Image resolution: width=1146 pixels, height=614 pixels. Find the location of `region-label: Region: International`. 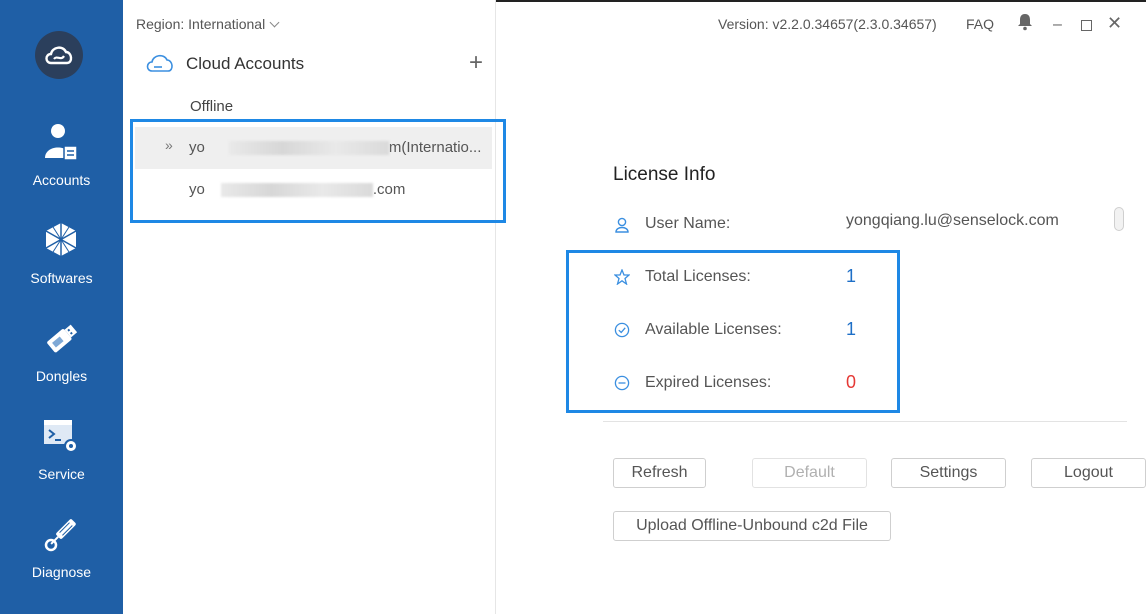

region-label: Region: International is located at coordinates (201, 24).